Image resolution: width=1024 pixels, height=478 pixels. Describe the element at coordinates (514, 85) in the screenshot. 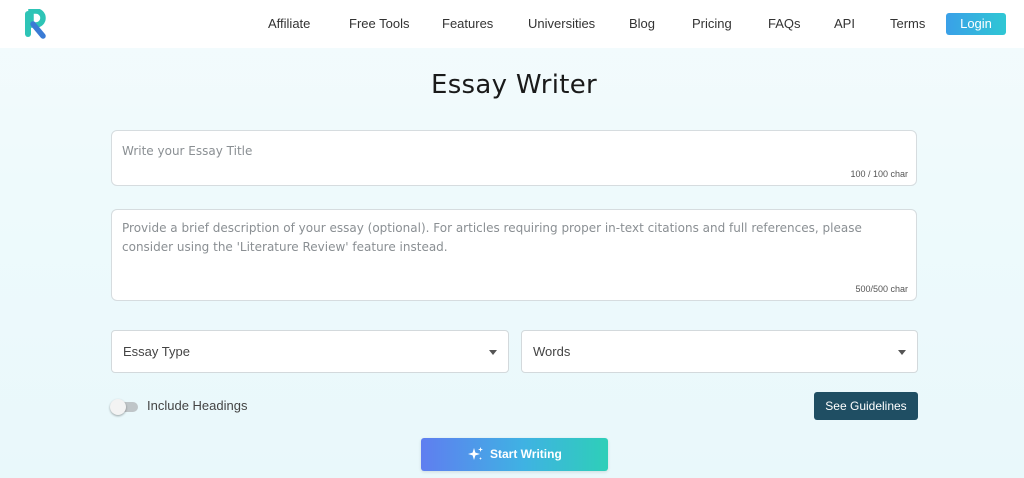

I see `page-title: Essay Writer` at that location.